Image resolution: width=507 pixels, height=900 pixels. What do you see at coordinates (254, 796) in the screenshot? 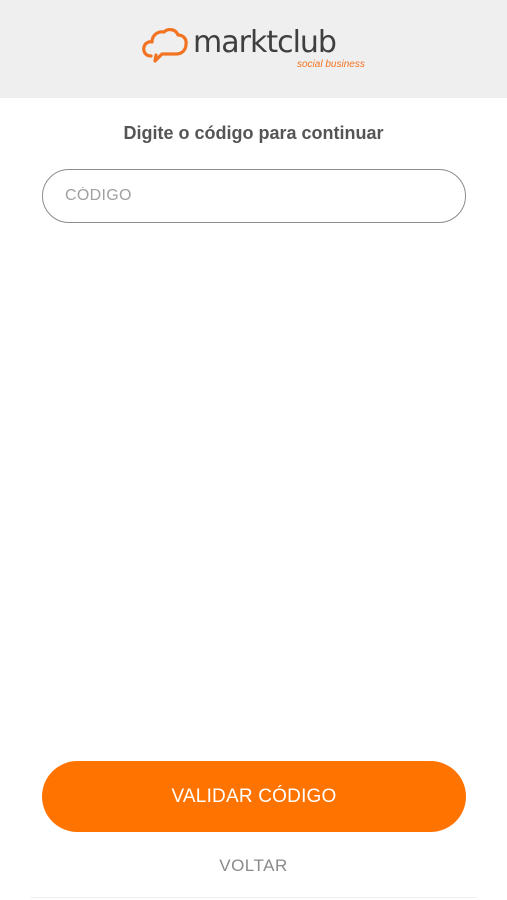
I see `validate-code-button: VALIDAR CÓDIGO` at bounding box center [254, 796].